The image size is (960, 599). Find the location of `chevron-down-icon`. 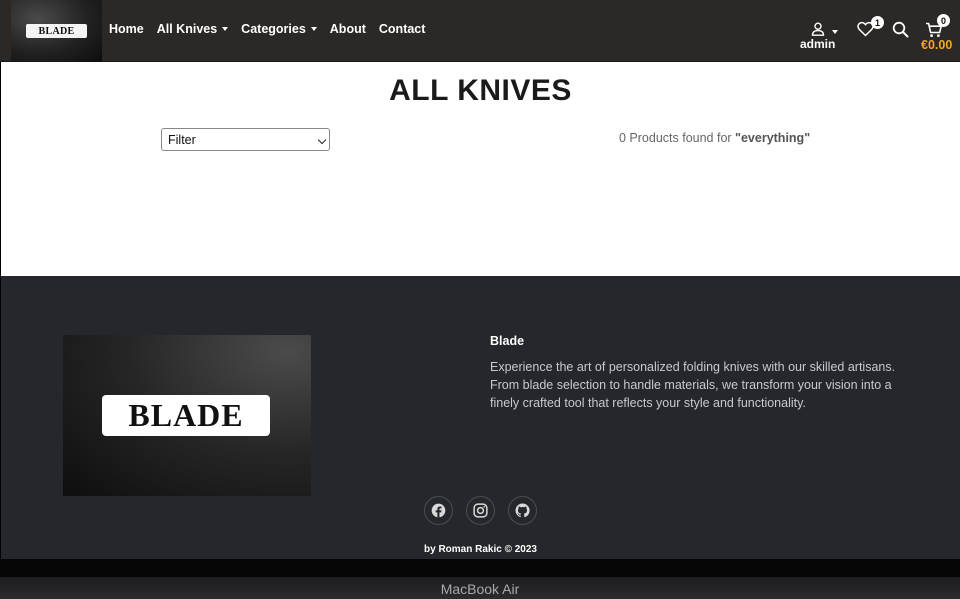

chevron-down-icon is located at coordinates (322, 140).